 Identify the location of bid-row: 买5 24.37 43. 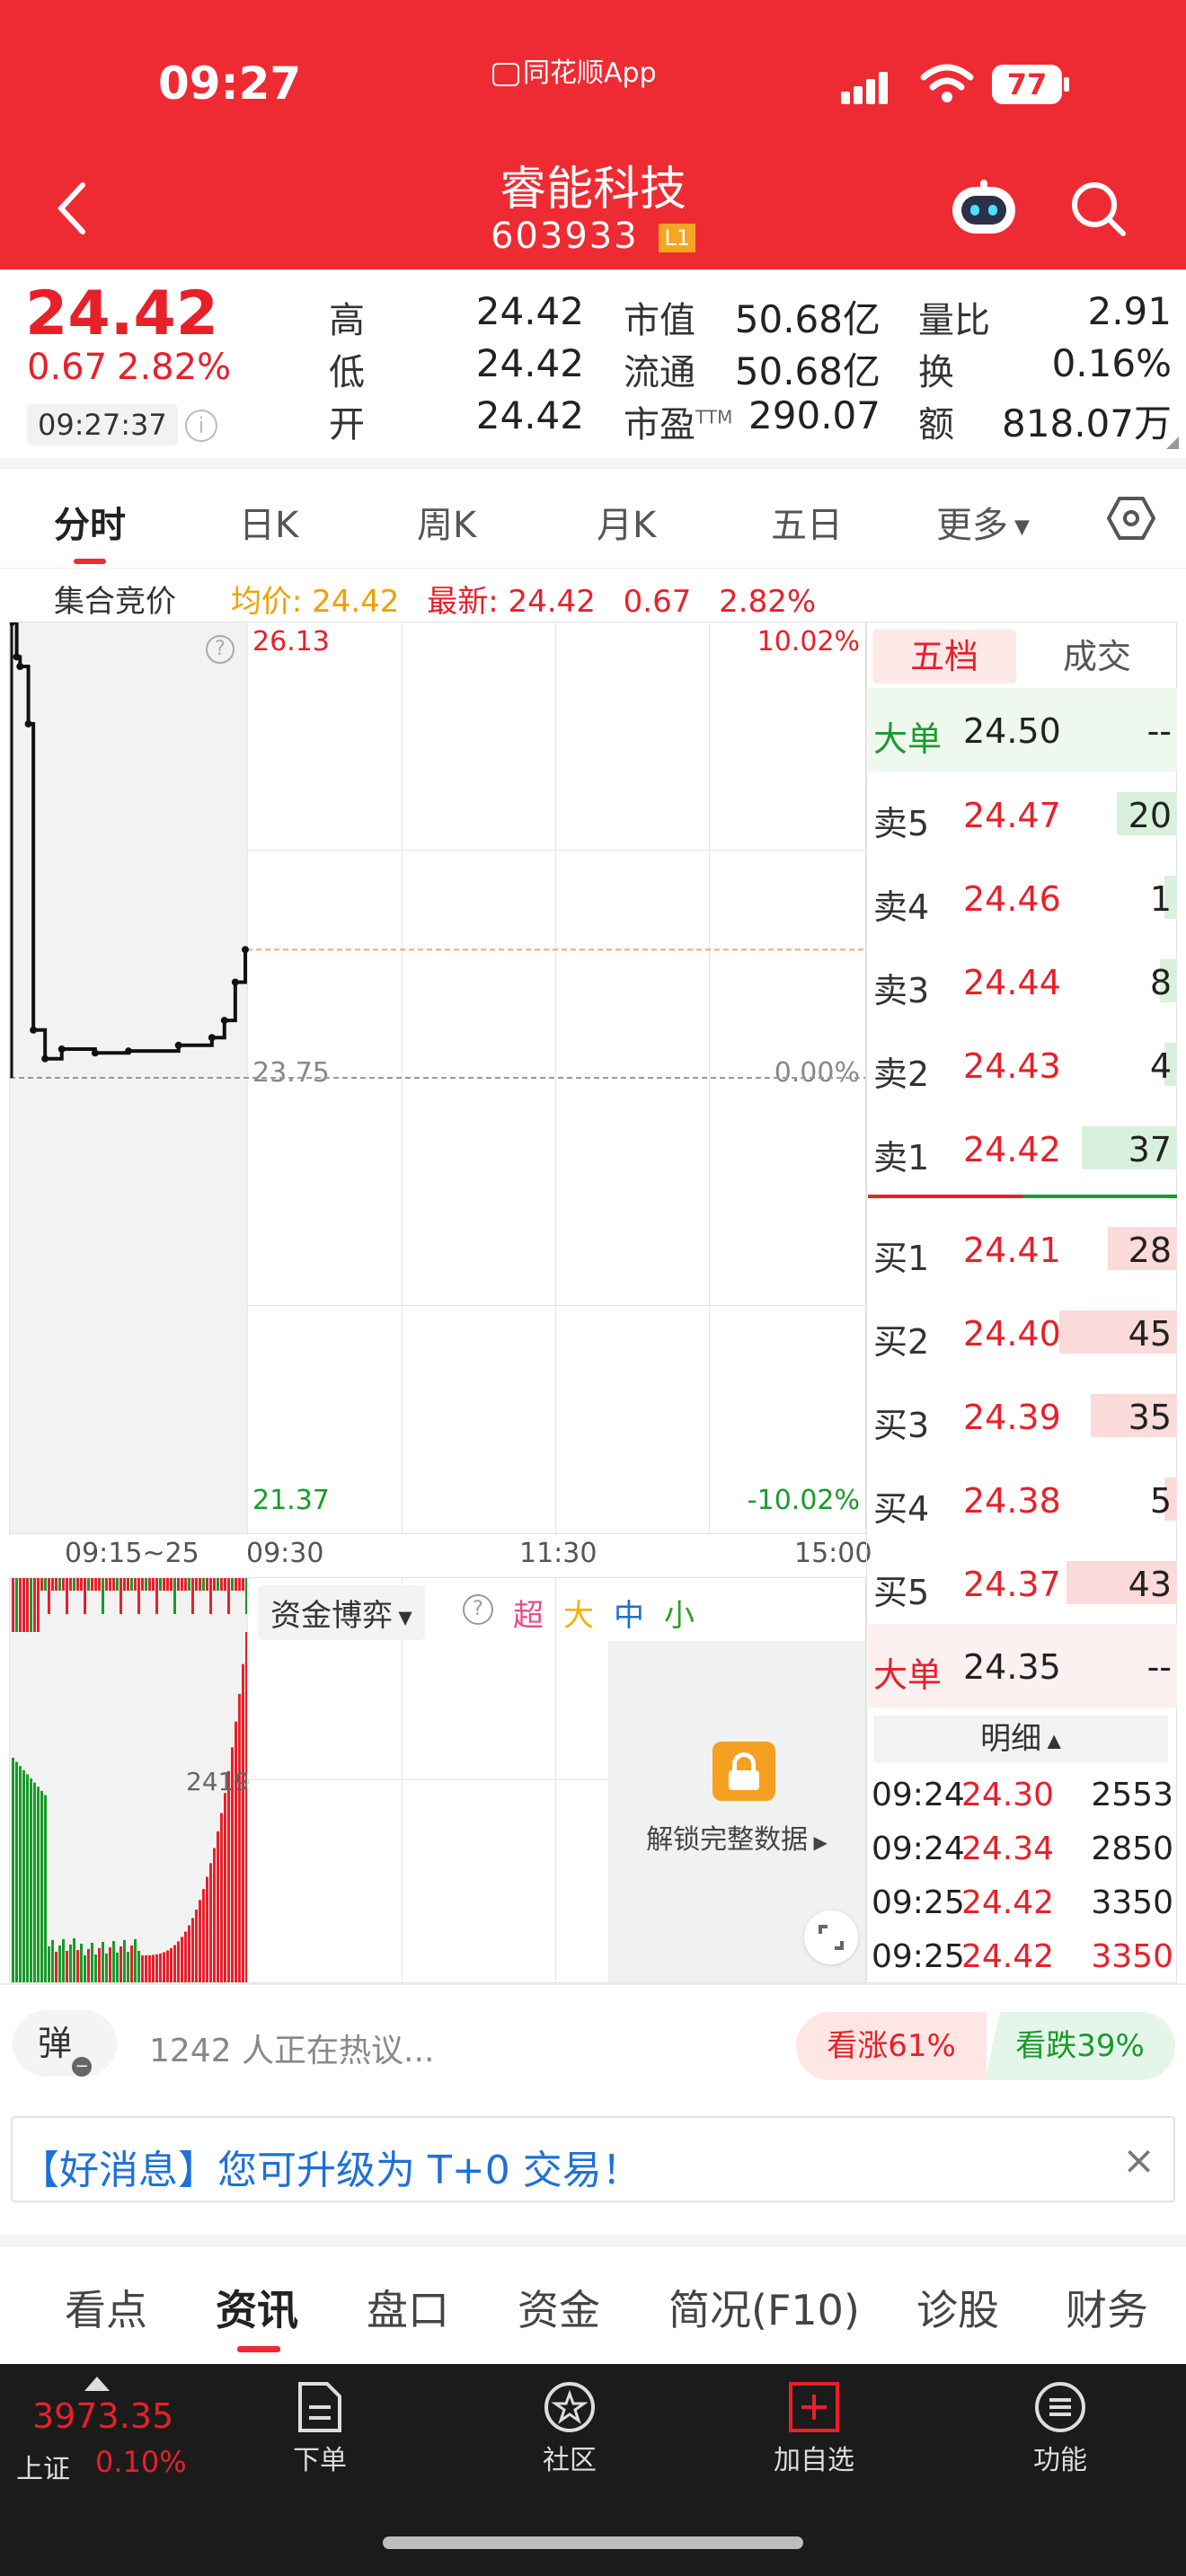
(1022, 1583).